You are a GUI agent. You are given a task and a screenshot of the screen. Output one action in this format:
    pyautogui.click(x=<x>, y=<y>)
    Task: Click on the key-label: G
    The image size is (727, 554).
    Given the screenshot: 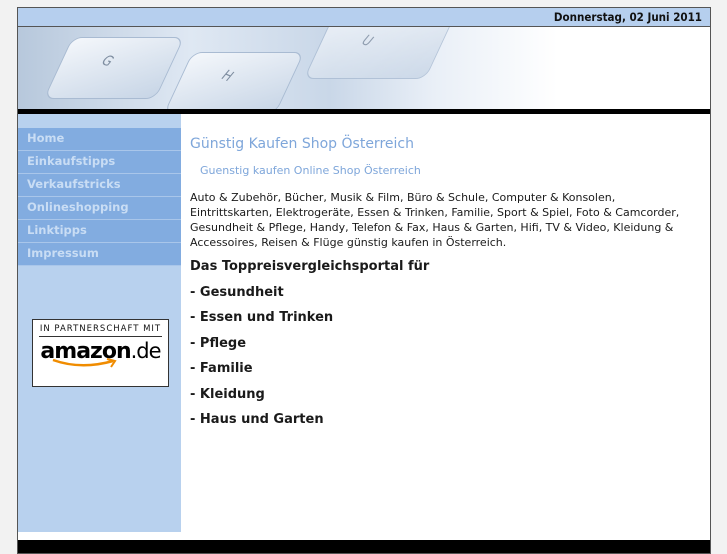 What is the action you would take?
    pyautogui.click(x=107, y=61)
    